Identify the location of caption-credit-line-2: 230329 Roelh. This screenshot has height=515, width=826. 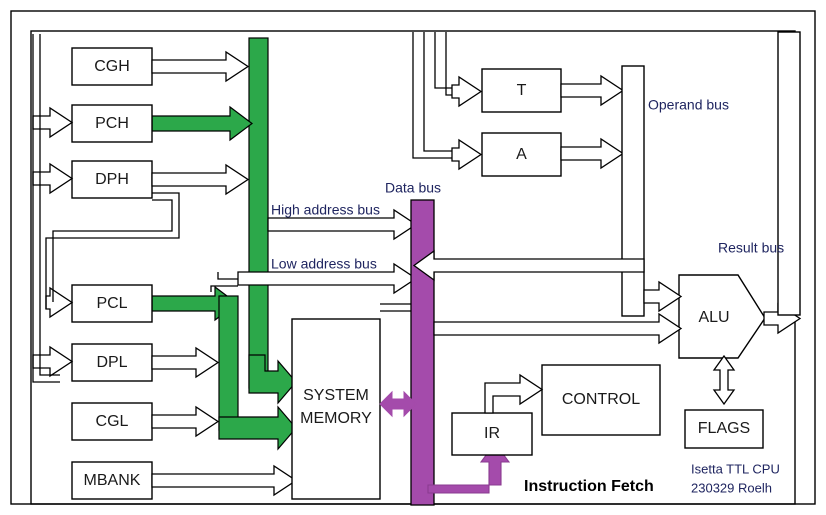
(731, 487).